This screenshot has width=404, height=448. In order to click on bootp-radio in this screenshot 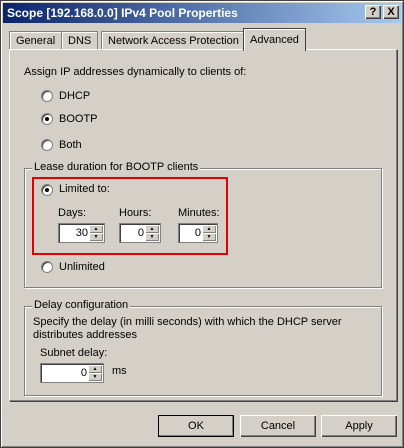, I will do `click(47, 119)`.